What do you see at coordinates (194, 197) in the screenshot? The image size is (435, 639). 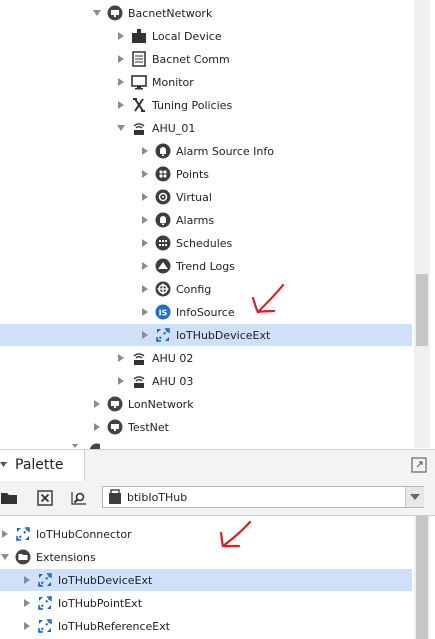 I see `tree-item-label: Virtual` at bounding box center [194, 197].